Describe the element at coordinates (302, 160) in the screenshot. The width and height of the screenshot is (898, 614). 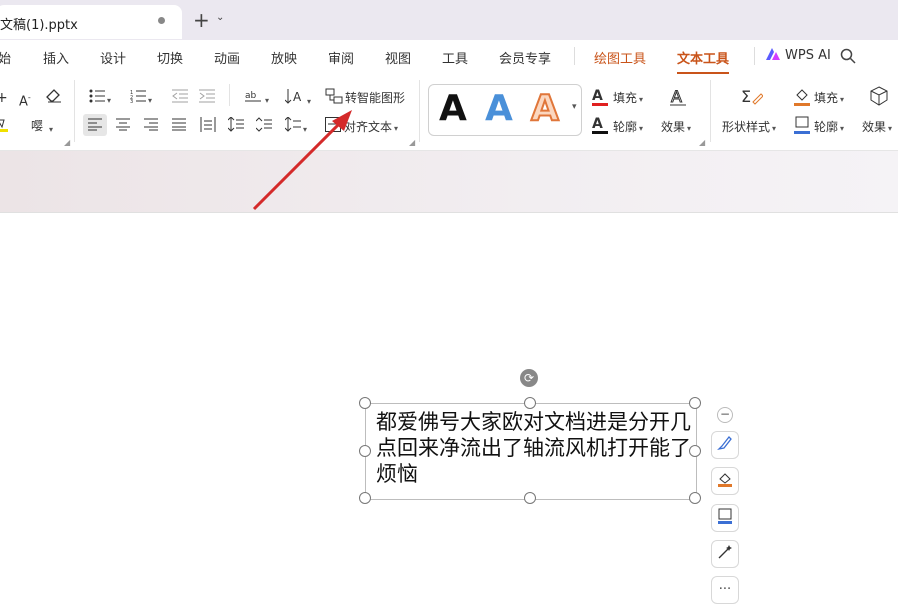
I see `annotation-arrow` at that location.